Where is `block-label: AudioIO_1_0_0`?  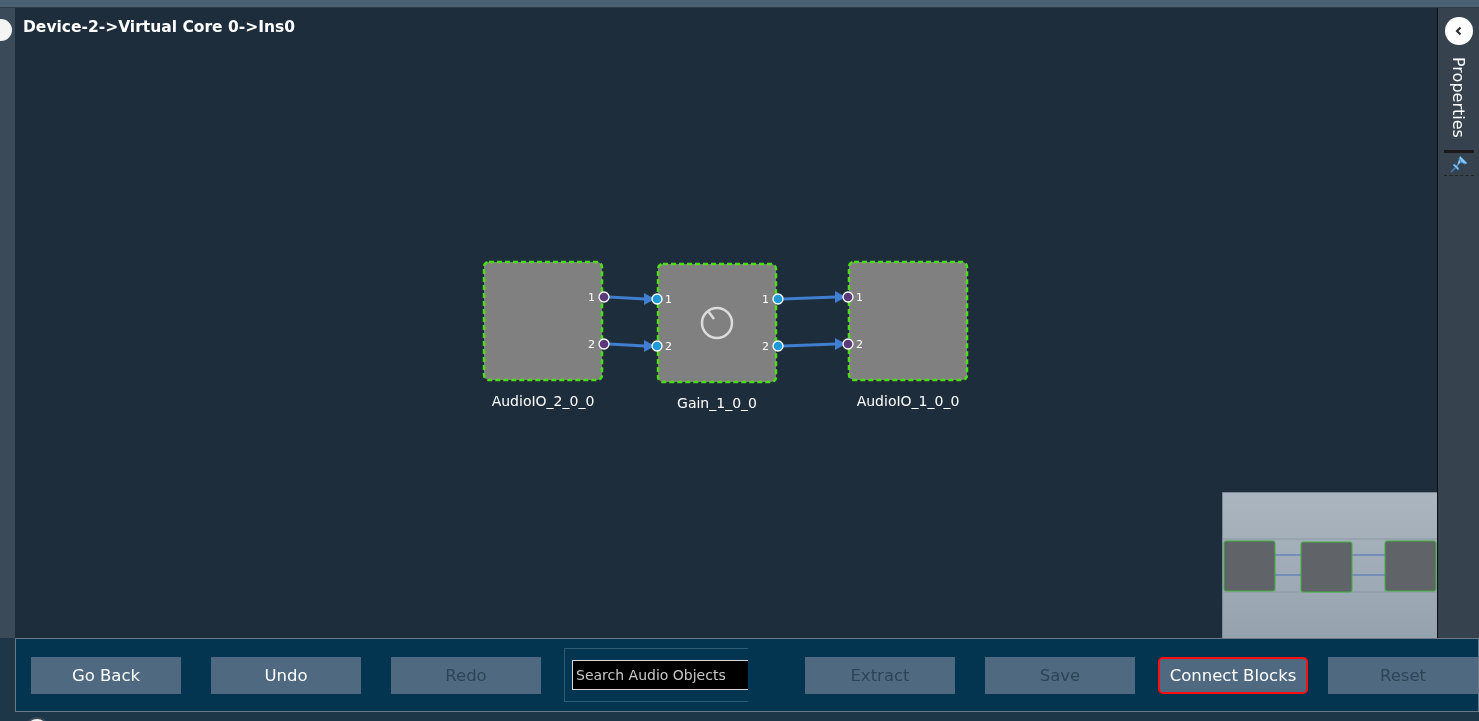 block-label: AudioIO_1_0_0 is located at coordinates (908, 401).